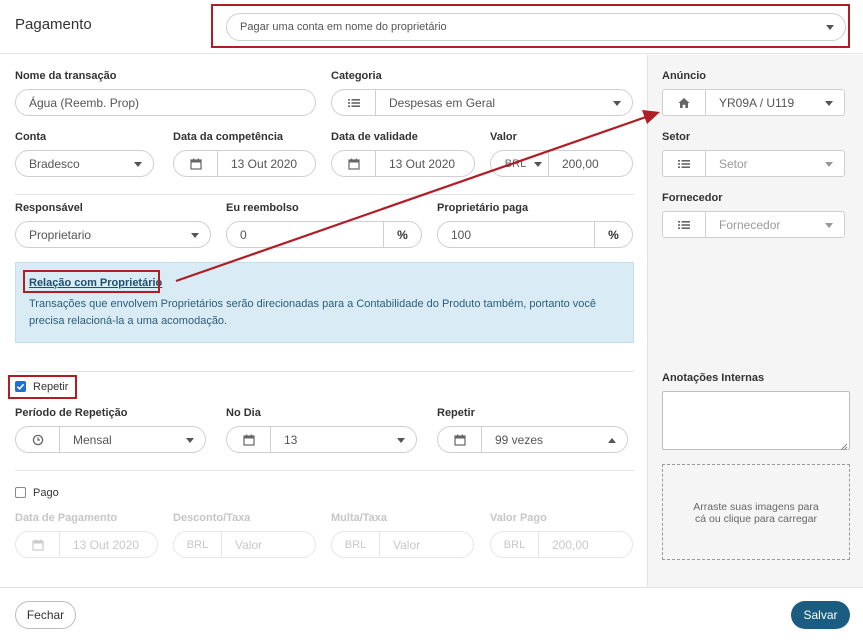 The image size is (863, 642). I want to click on footer-bar, so click(431, 614).